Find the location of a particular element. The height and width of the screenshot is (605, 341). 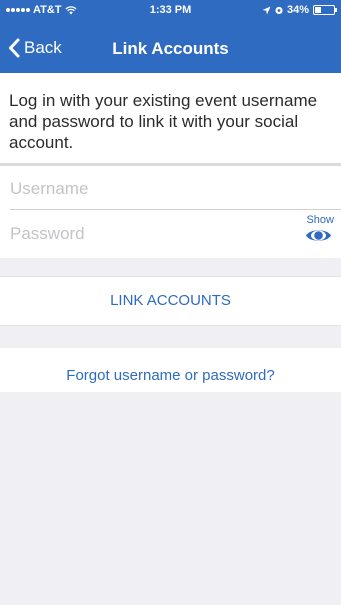

forgot-section: Forgot username or password? is located at coordinates (170, 370).